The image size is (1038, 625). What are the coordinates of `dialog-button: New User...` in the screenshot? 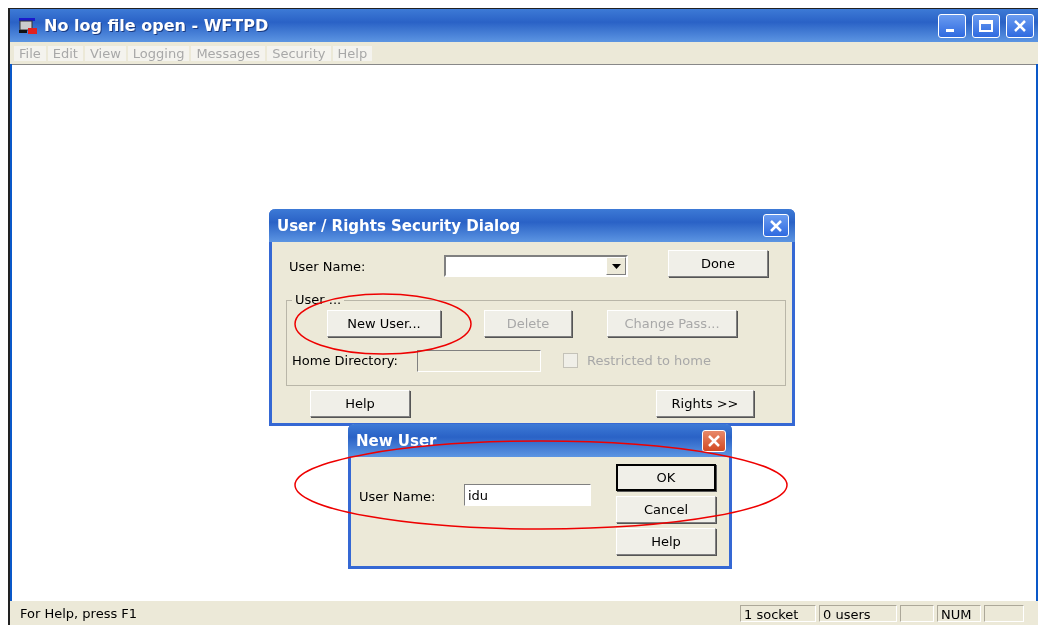 It's located at (384, 323).